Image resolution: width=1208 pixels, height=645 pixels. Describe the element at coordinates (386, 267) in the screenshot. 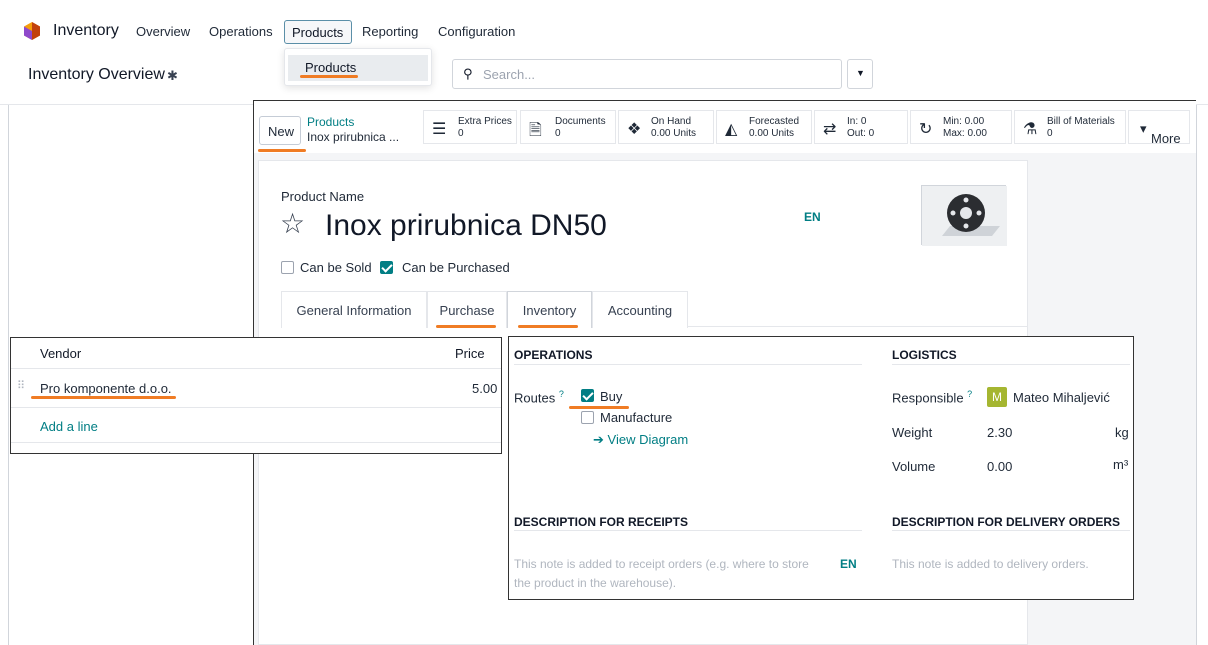

I see `can-be-purchased-checkbox` at that location.